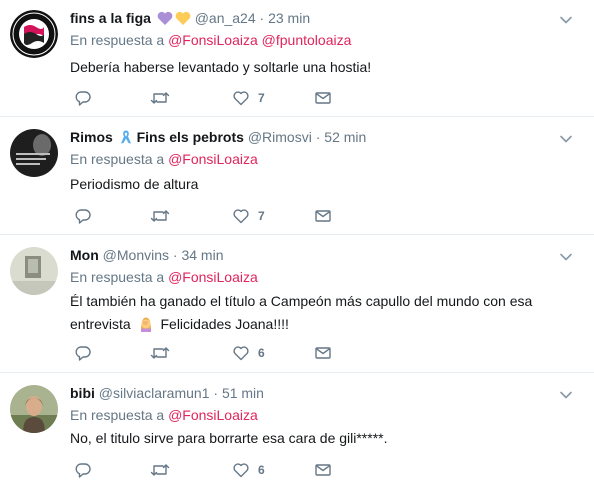 This screenshot has height=487, width=594. Describe the element at coordinates (345, 137) in the screenshot. I see `timestamp: 52 min` at that location.